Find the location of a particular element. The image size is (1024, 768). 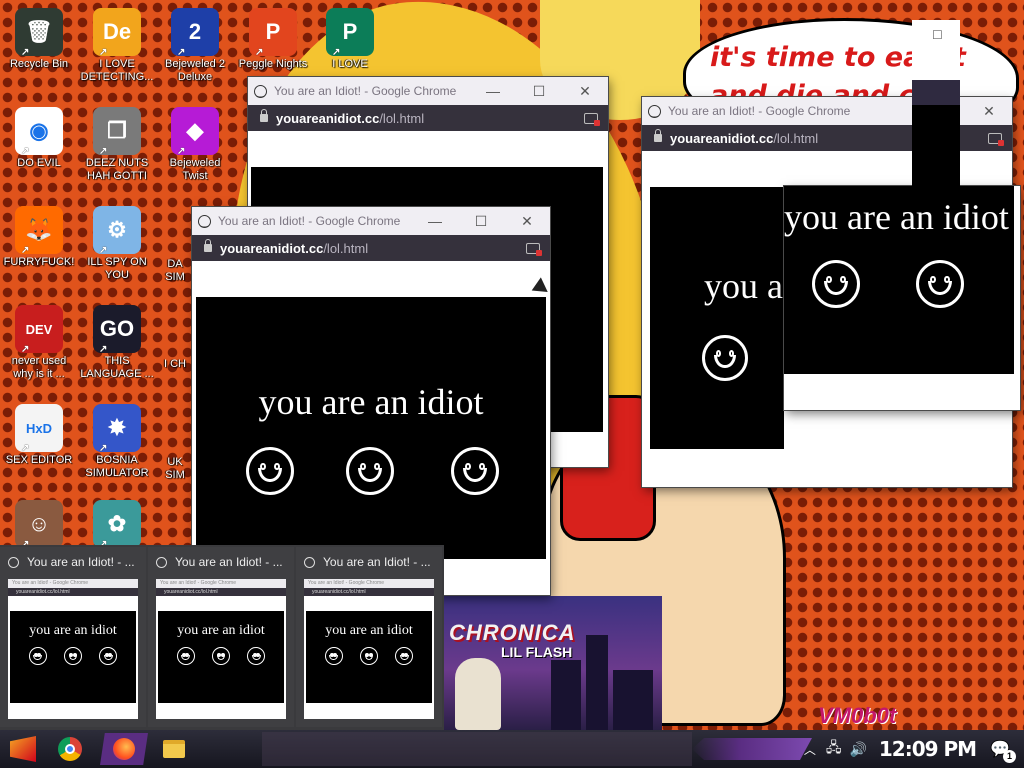

santa-icon: ✿↗ is located at coordinates (117, 525).